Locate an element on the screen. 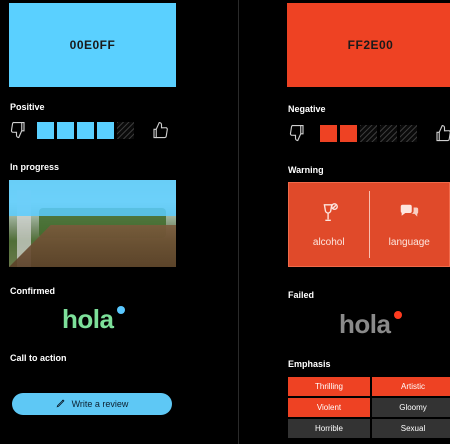 The height and width of the screenshot is (444, 450). positive-rating is located at coordinates (89, 130).